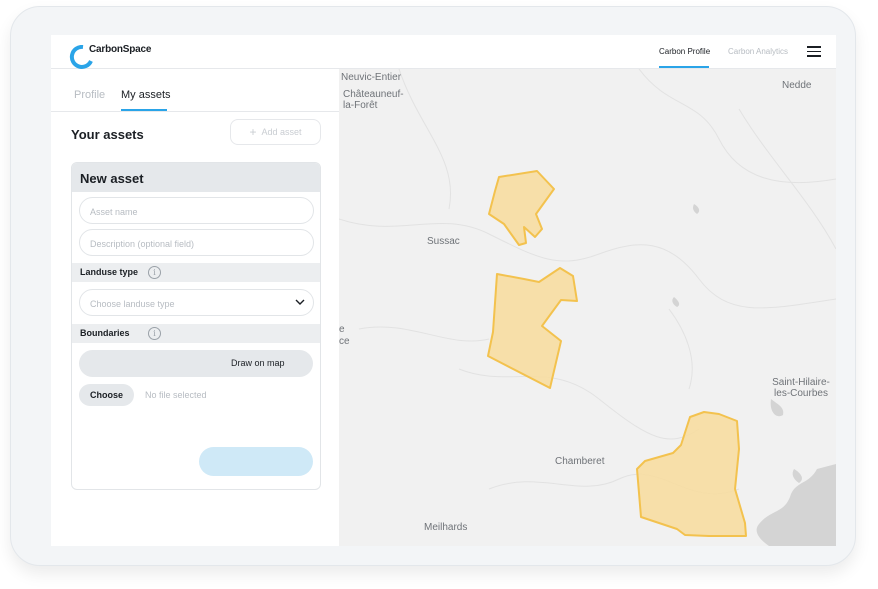 The image size is (878, 589). I want to click on form-title: New asset, so click(112, 178).